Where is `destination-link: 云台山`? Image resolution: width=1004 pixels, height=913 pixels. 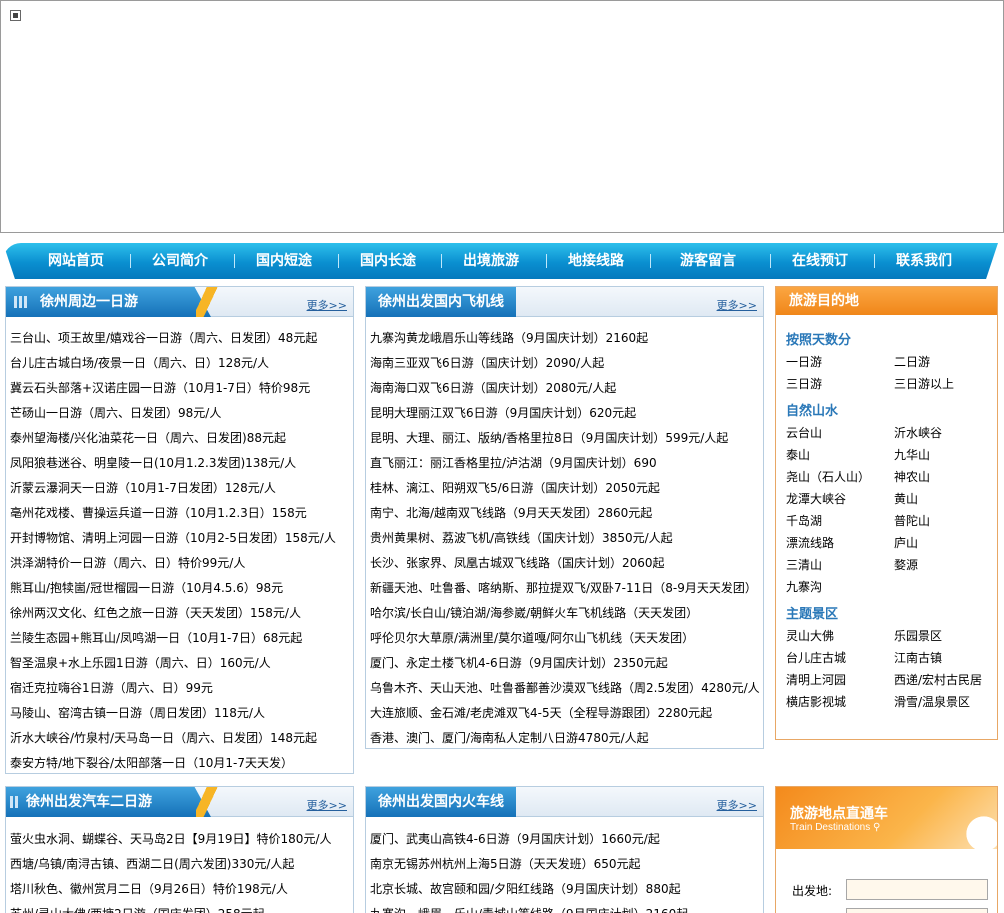 destination-link: 云台山 is located at coordinates (804, 432).